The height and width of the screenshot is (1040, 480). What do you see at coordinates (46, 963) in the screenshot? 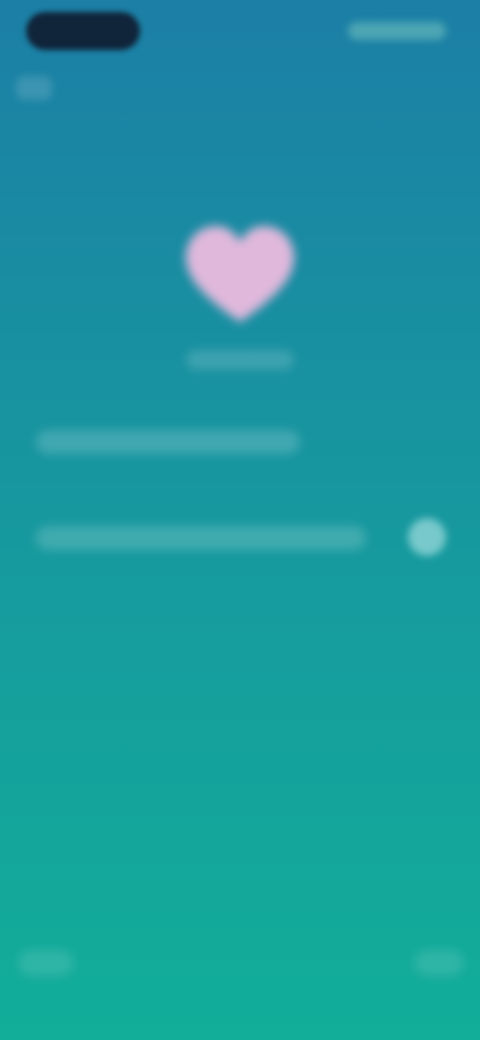
I see `bottom-left-button` at bounding box center [46, 963].